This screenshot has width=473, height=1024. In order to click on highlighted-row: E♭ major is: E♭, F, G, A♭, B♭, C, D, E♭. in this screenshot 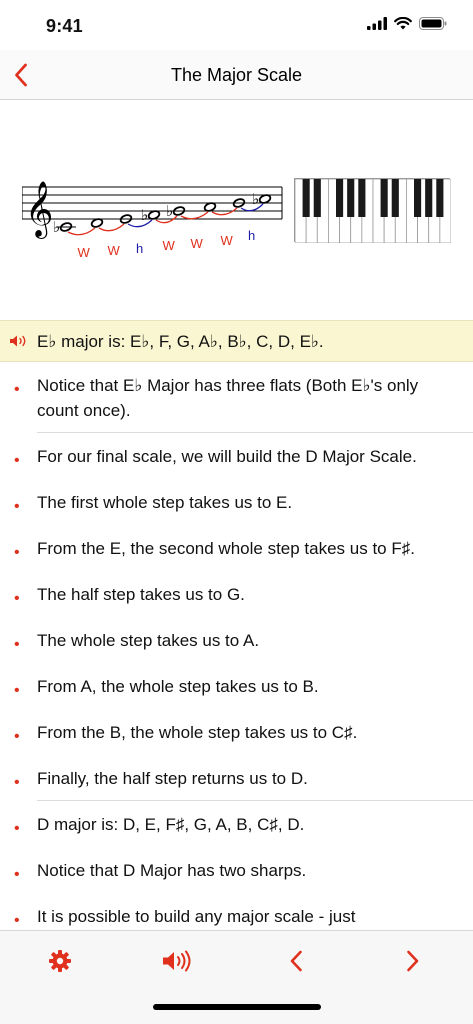, I will do `click(236, 341)`.